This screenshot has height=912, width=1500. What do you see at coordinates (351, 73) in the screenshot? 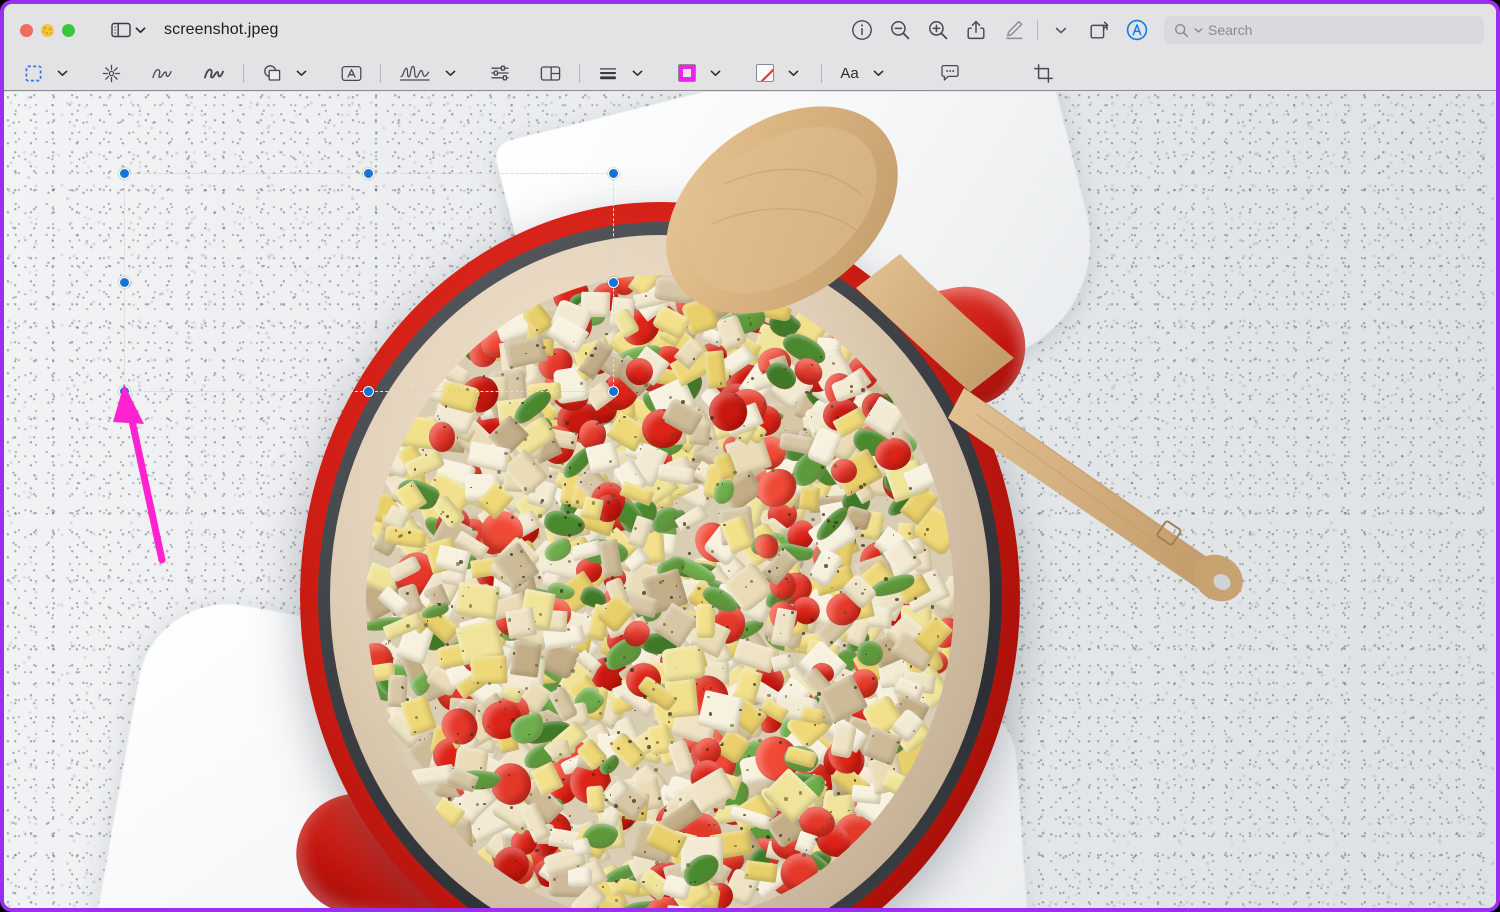
I see `text-tool` at bounding box center [351, 73].